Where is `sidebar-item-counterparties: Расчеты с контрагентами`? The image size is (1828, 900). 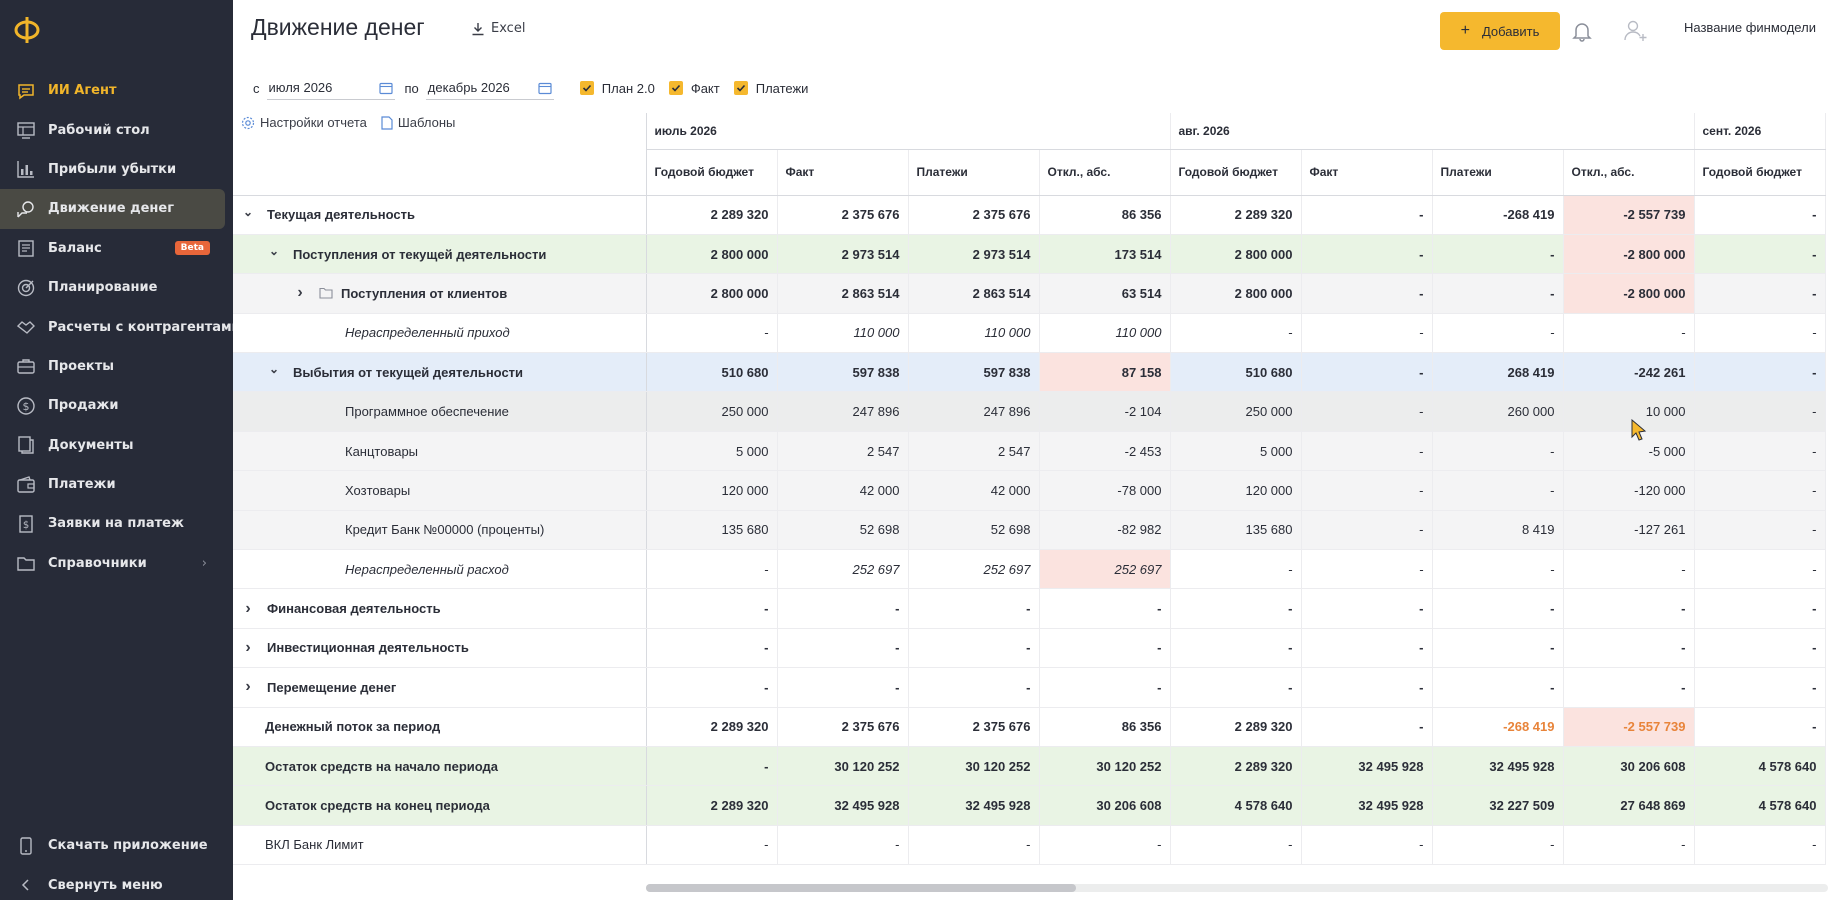 sidebar-item-counterparties: Расчеты с контрагентами is located at coordinates (120, 326).